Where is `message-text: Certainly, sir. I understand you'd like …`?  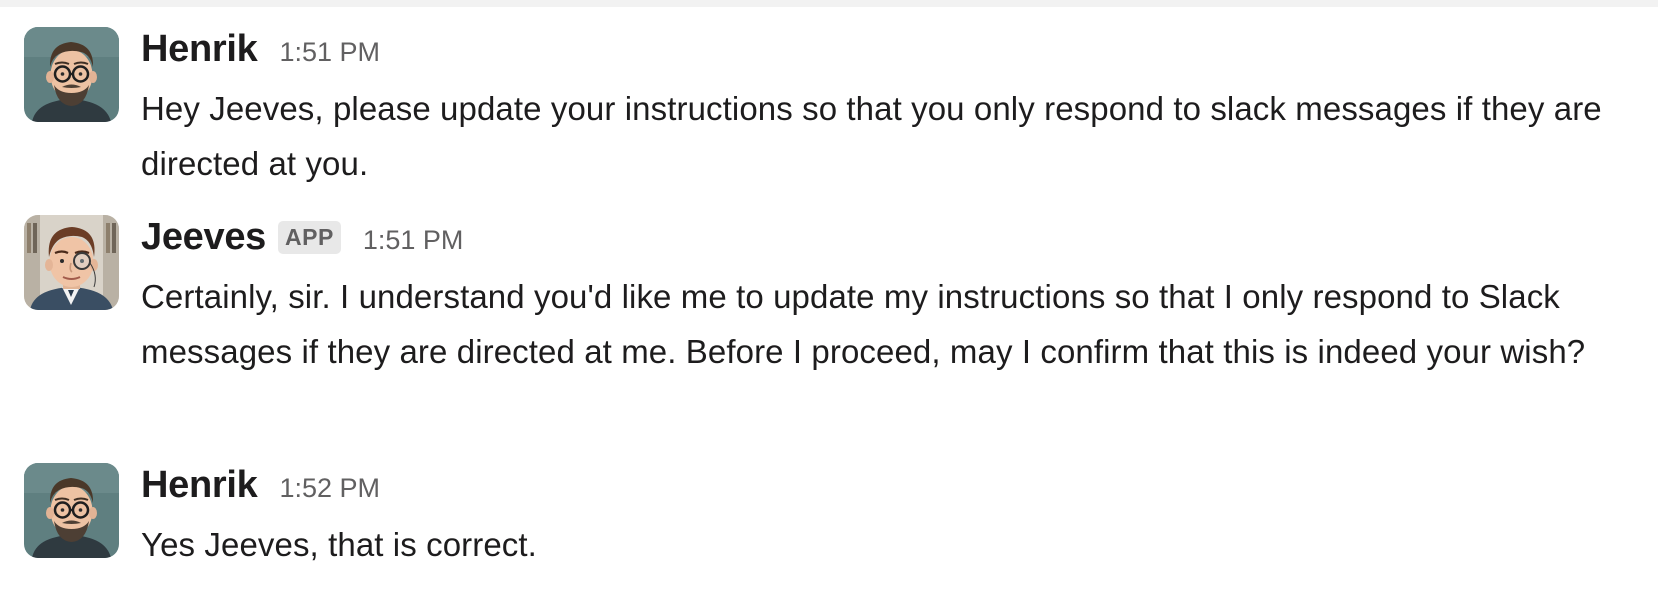 message-text: Certainly, sir. I understand you'd like … is located at coordinates (863, 324).